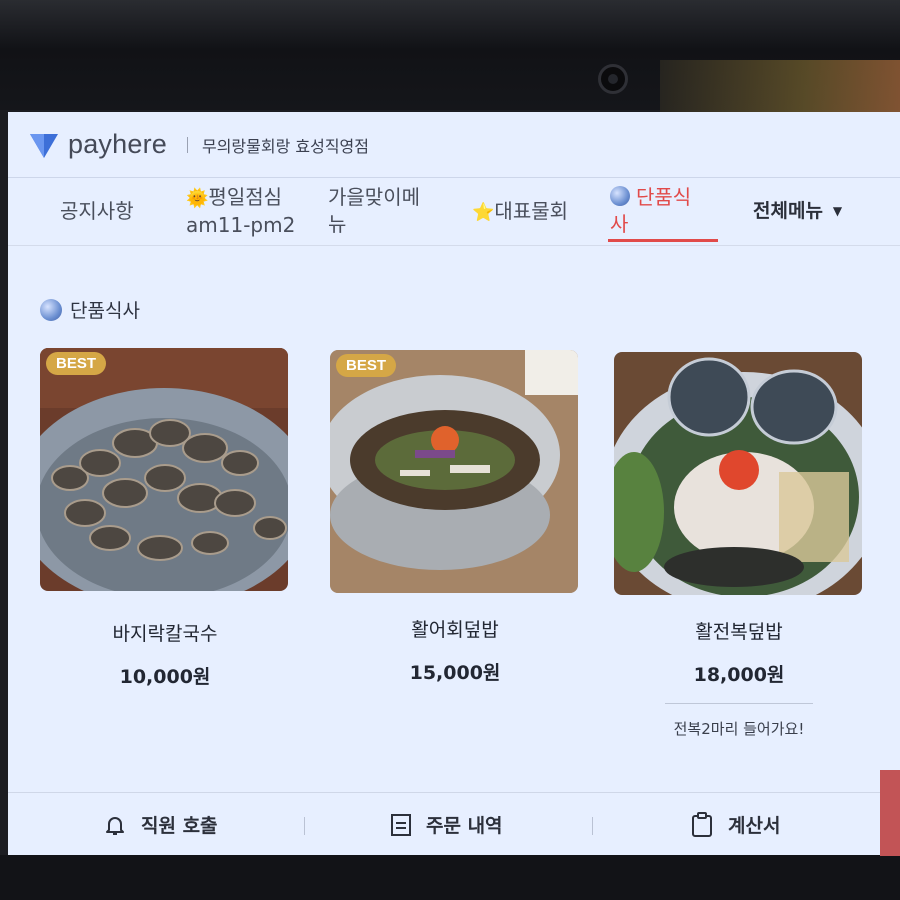 Image resolution: width=900 pixels, height=900 pixels. I want to click on menu-description: 전복2마리 들어가요!, so click(739, 729).